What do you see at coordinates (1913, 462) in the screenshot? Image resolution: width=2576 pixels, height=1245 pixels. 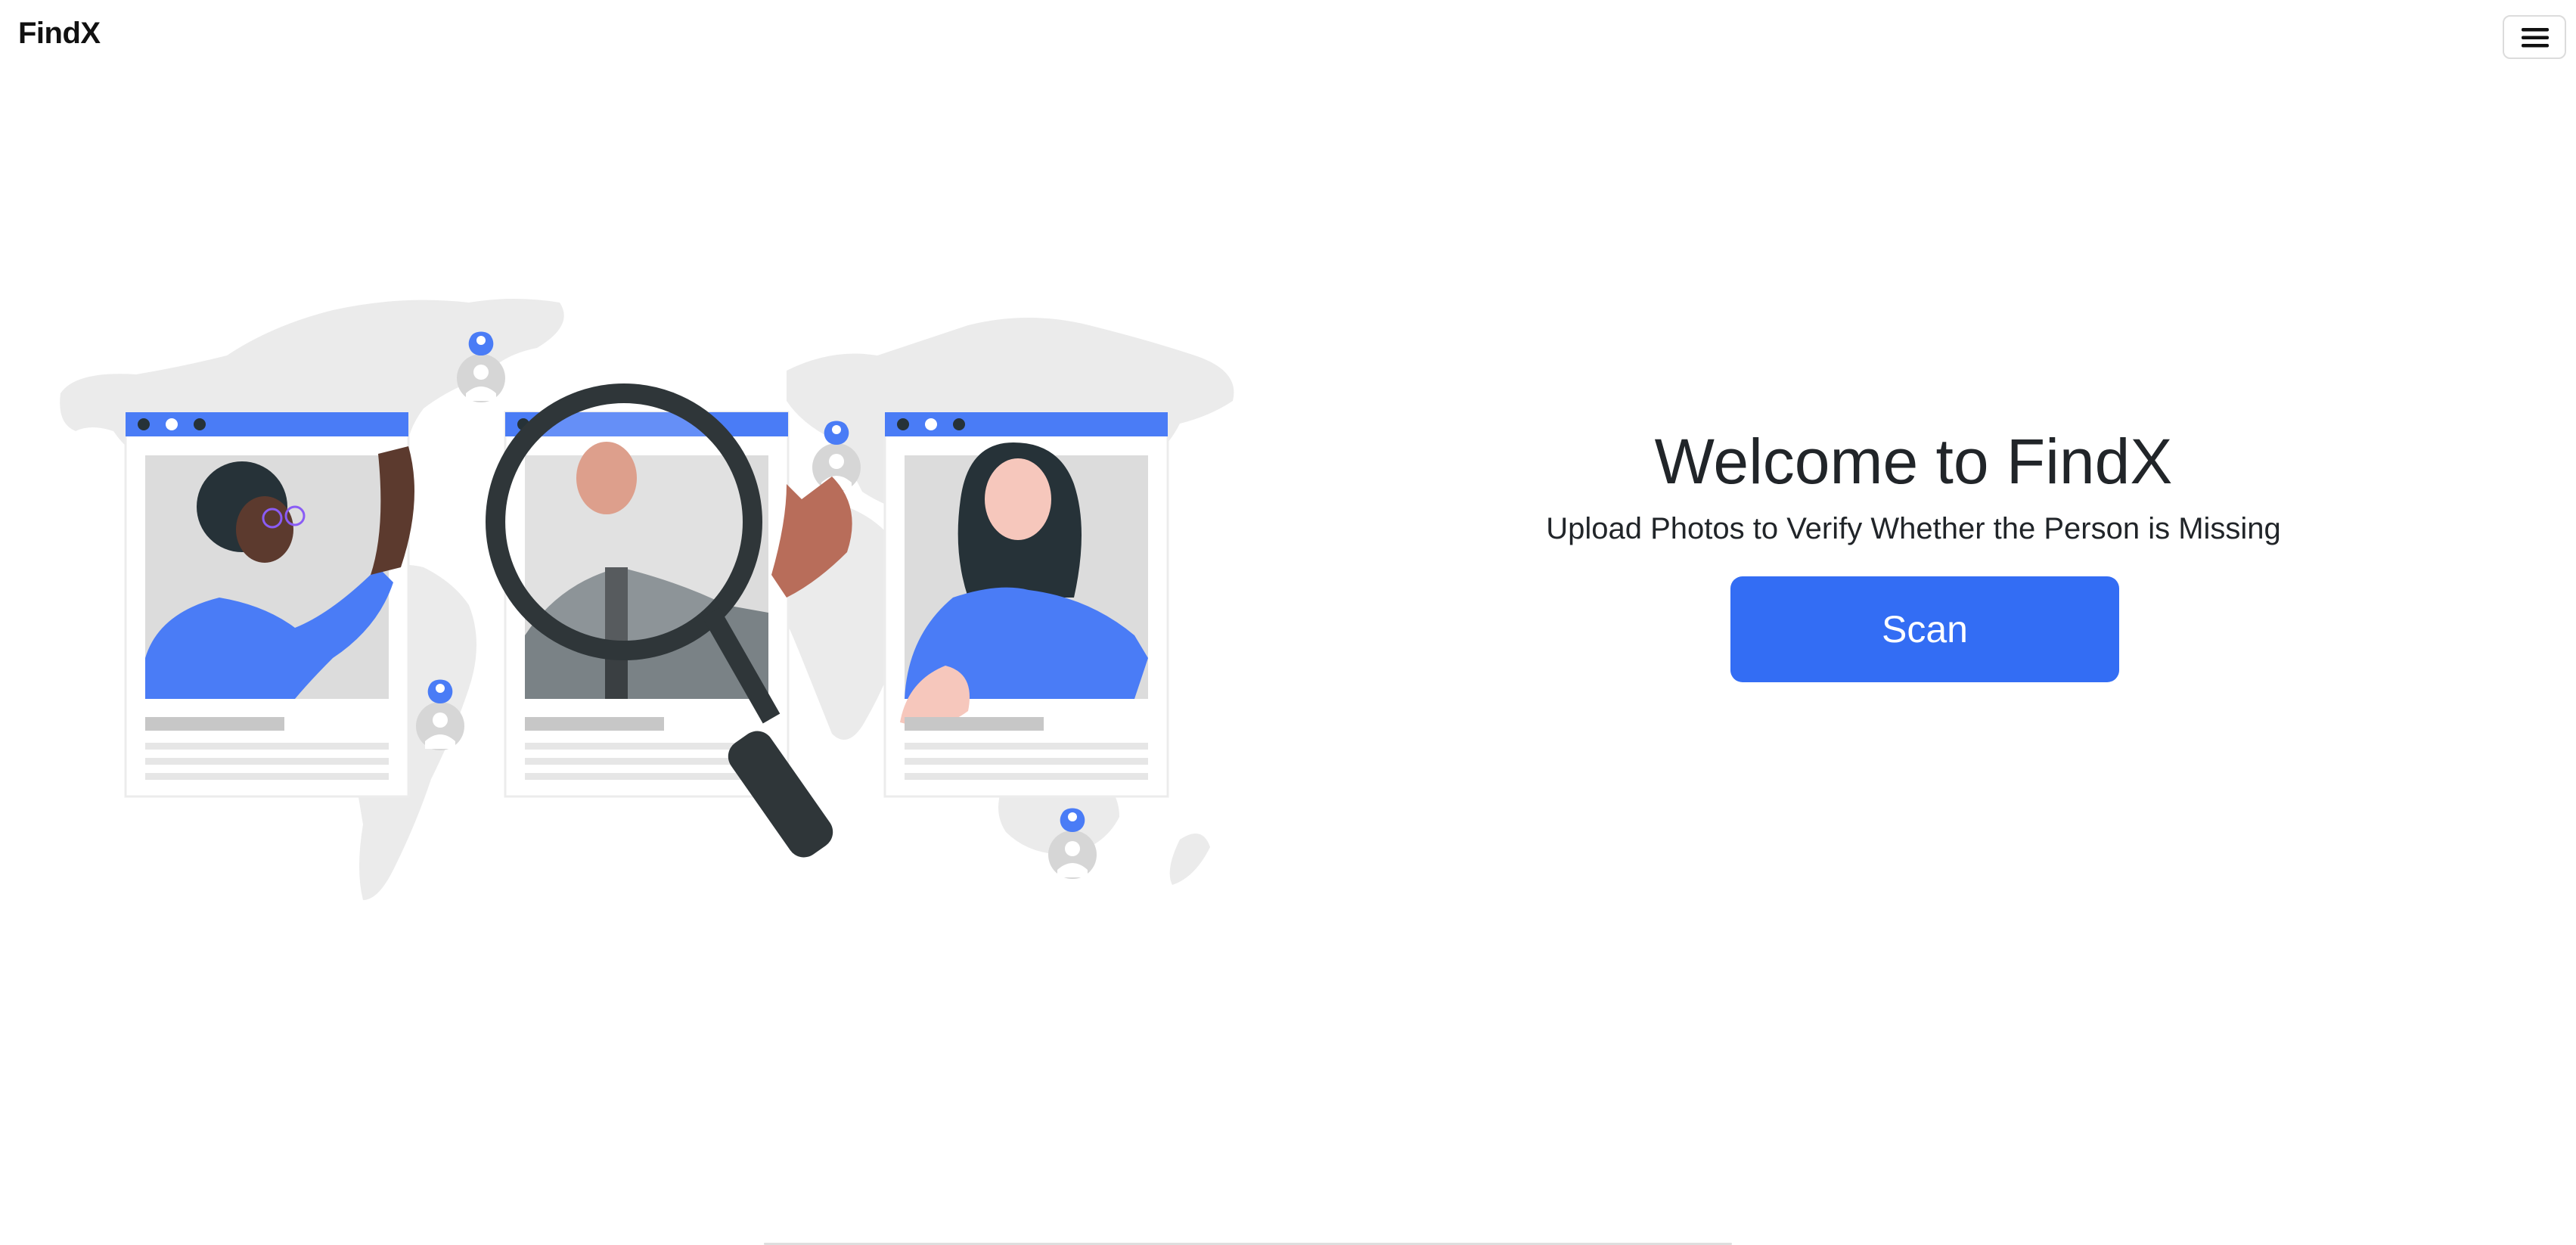 I see `page-title: Welcome to FindX` at bounding box center [1913, 462].